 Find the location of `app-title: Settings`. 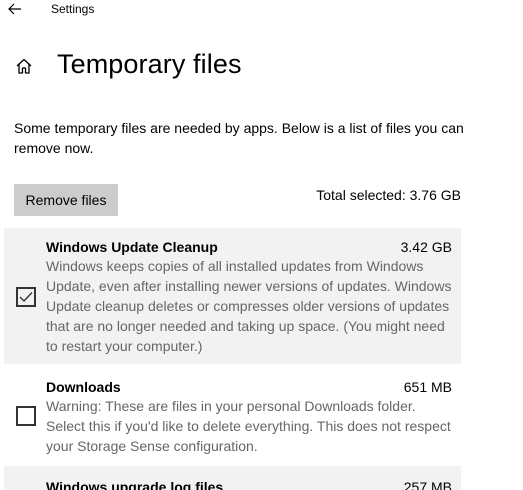

app-title: Settings is located at coordinates (73, 9).